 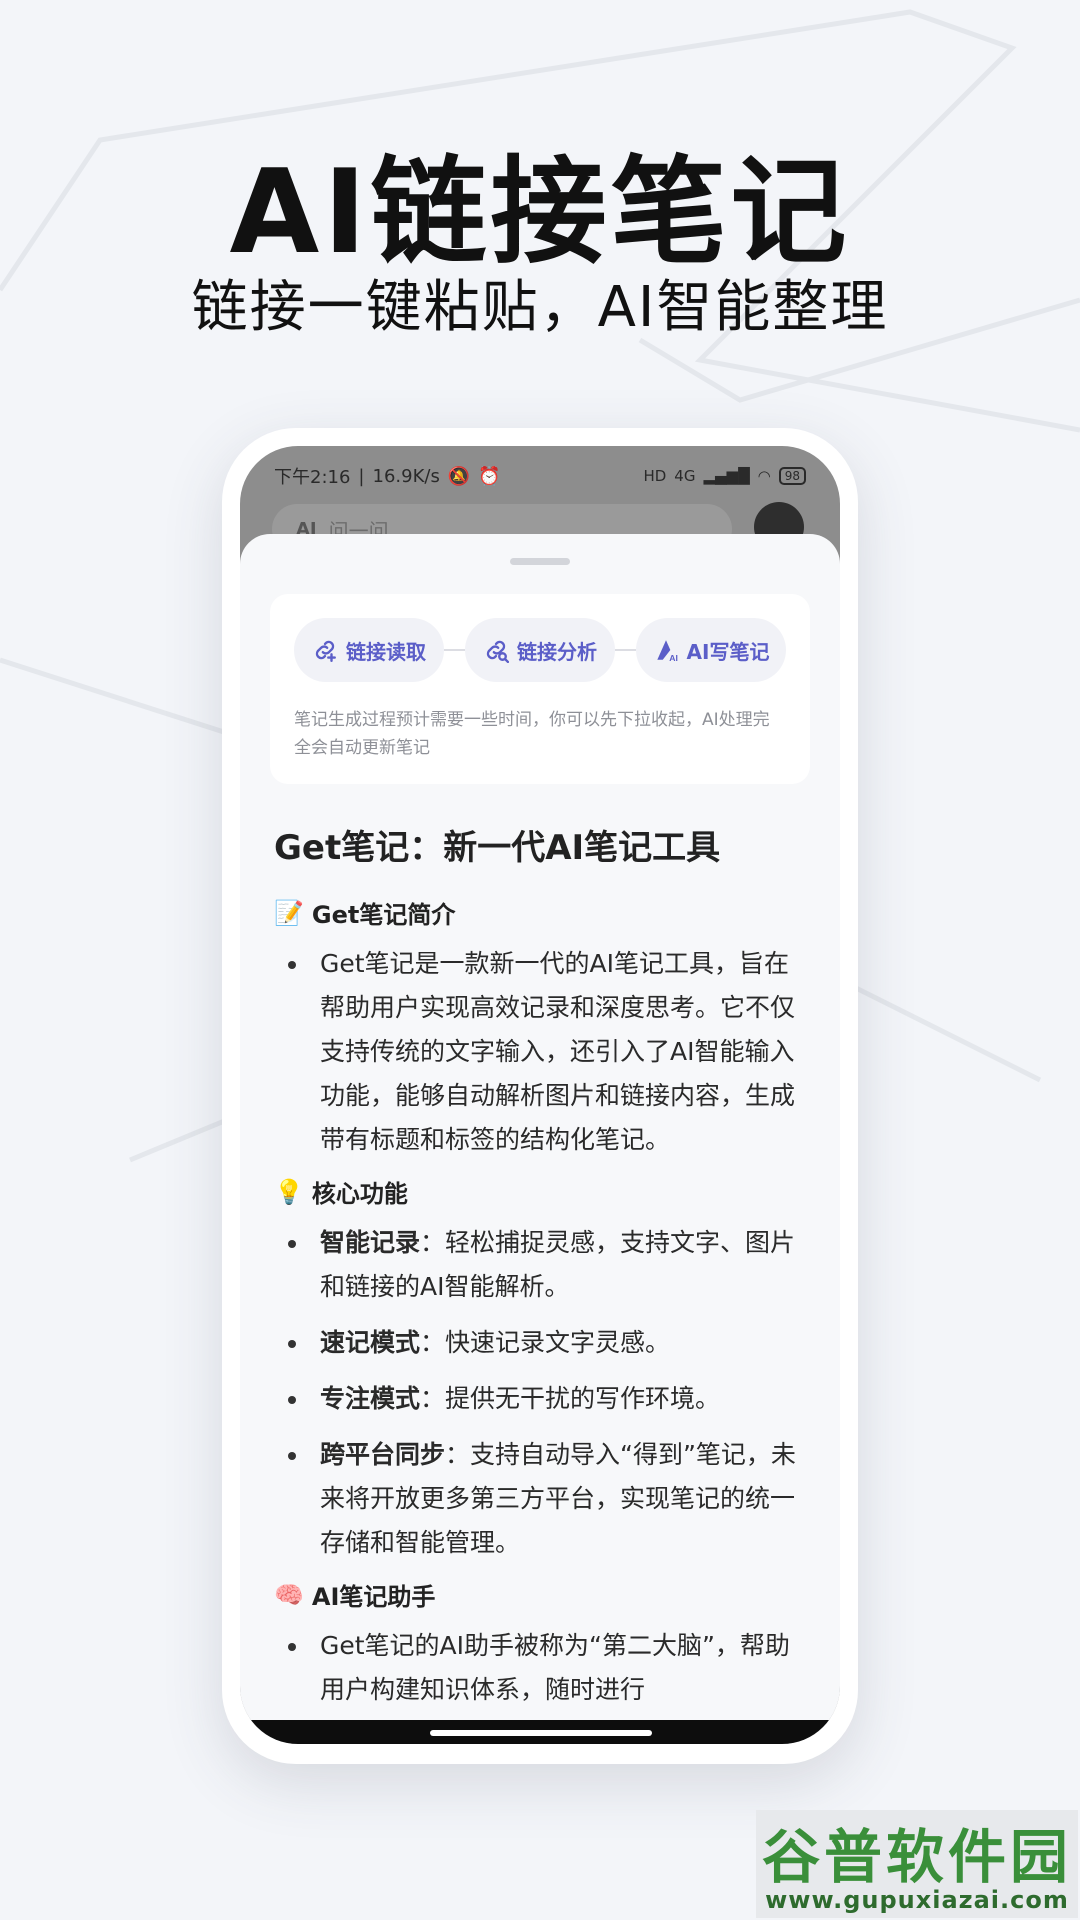 I want to click on step-link-analyze: 链接分析, so click(x=540, y=650).